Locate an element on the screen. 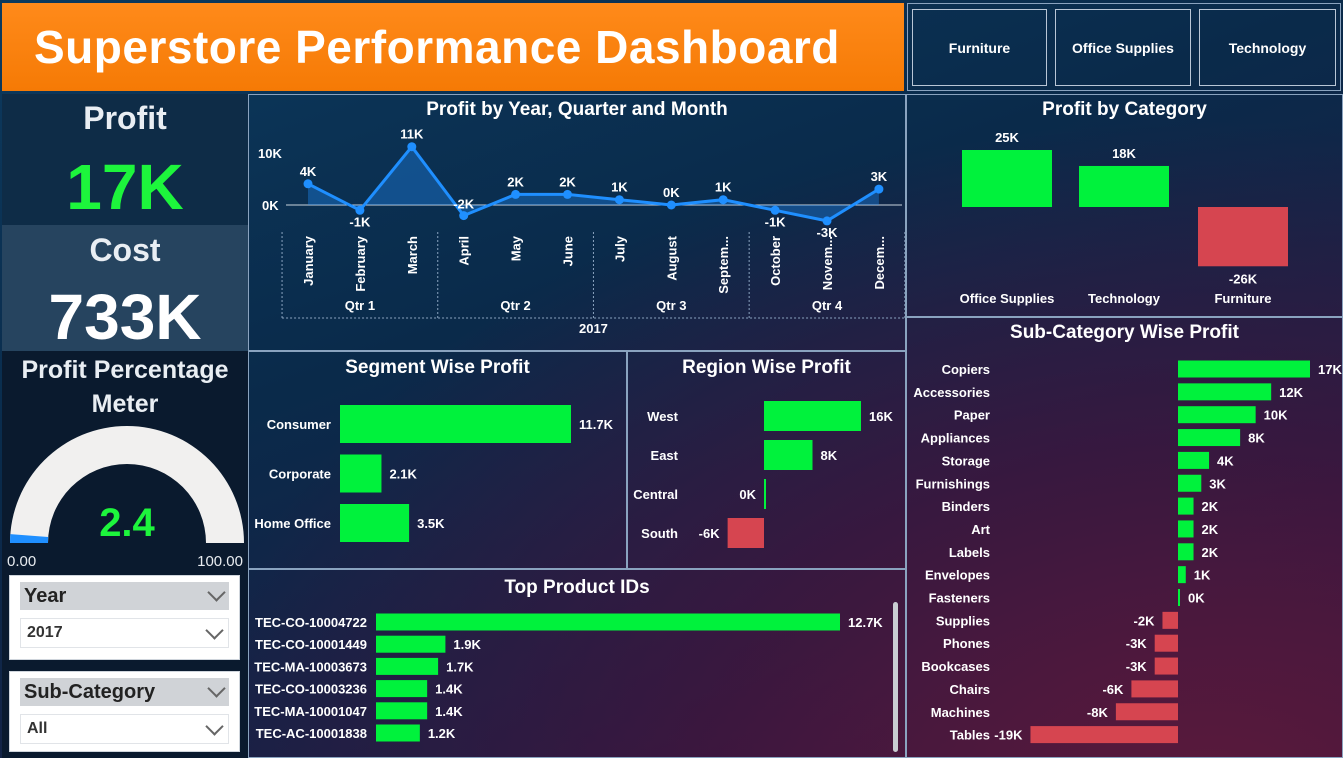 Image resolution: width=1343 pixels, height=758 pixels. gauge-min-label: 0.00 is located at coordinates (21, 561).